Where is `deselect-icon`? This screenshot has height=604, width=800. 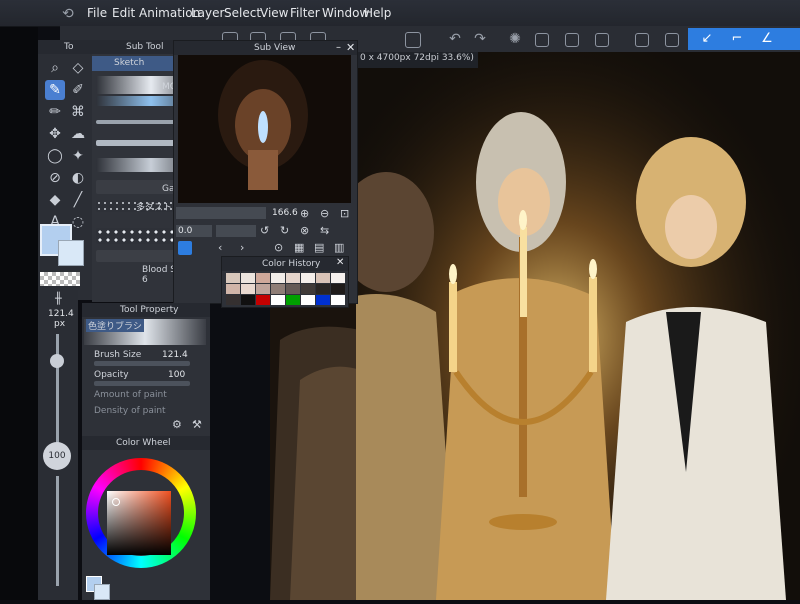
deselect-icon is located at coordinates (642, 40).